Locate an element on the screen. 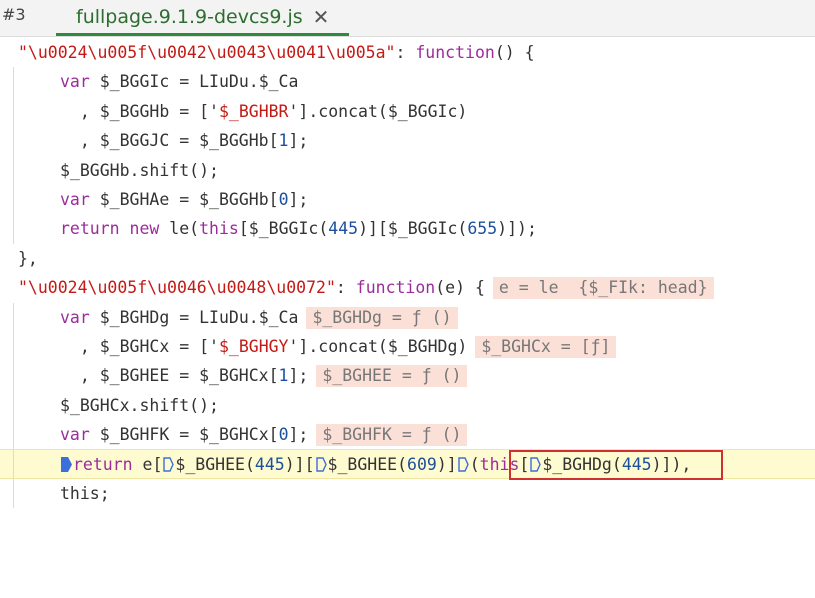 This screenshot has height=598, width=815. inline-value-hint: $_BGHCx = [ƒ] is located at coordinates (546, 346).